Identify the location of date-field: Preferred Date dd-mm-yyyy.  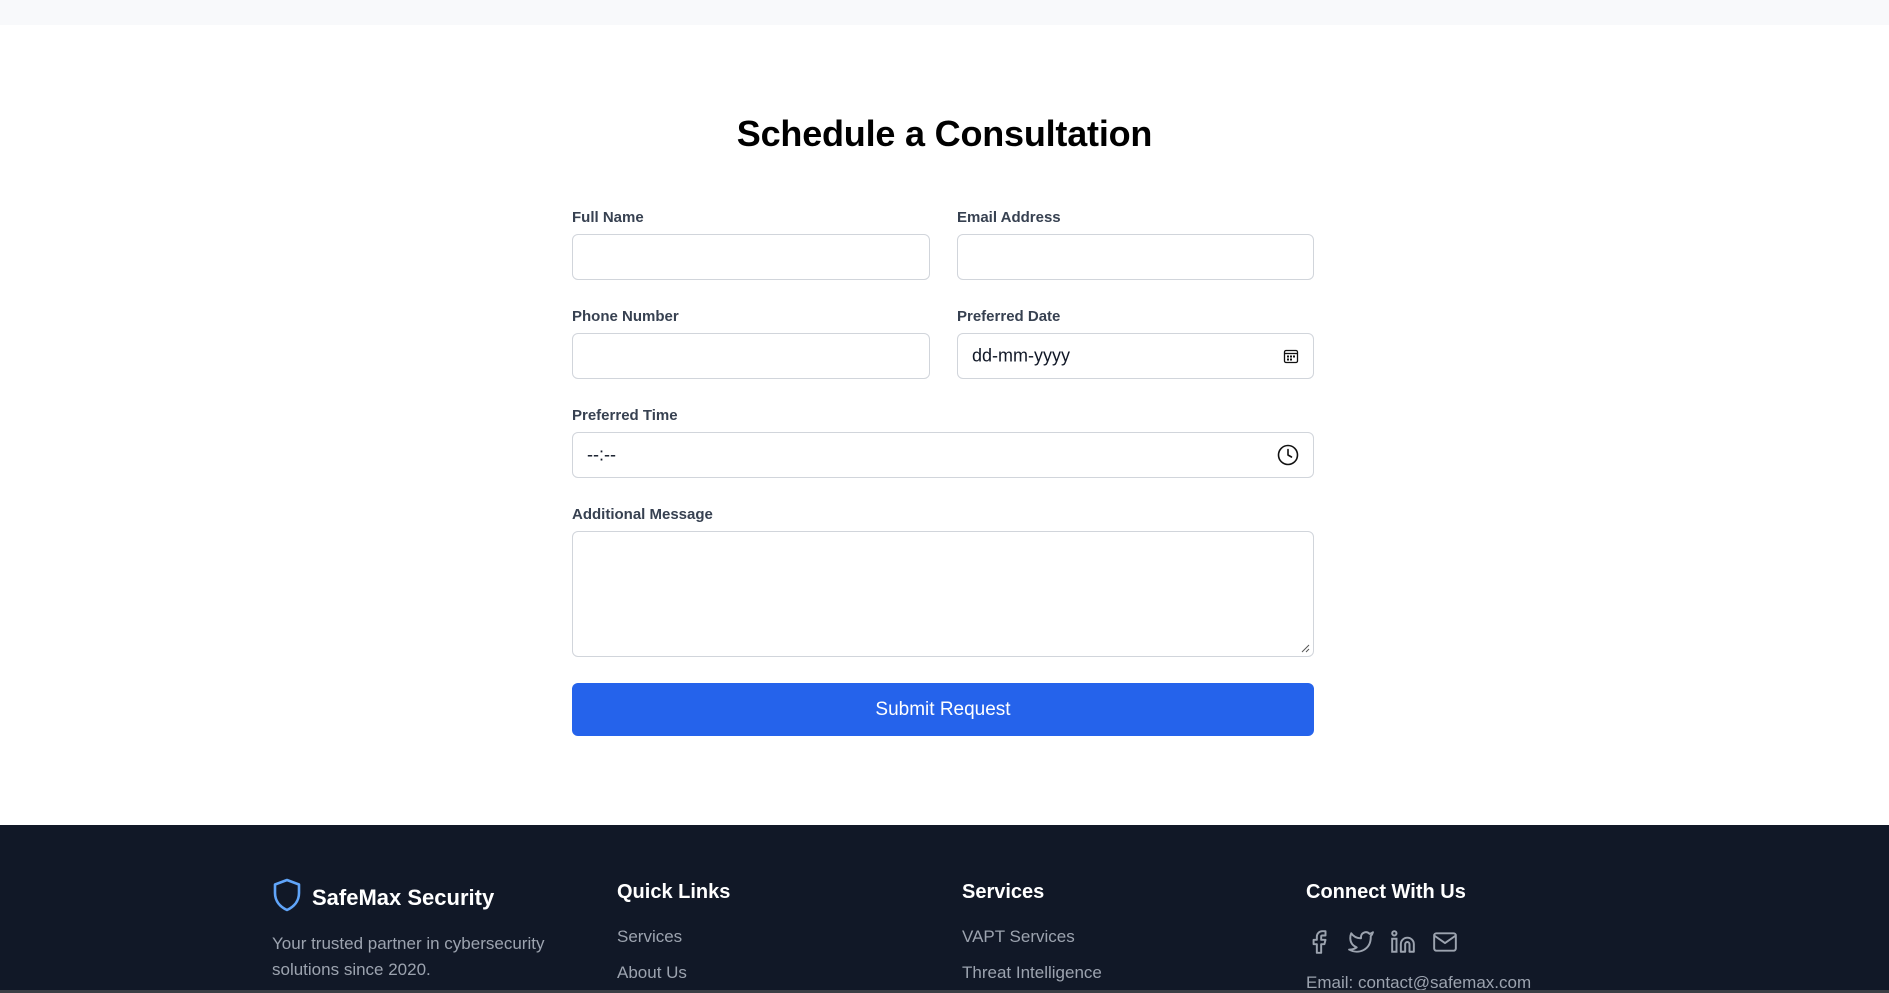
(1135, 343).